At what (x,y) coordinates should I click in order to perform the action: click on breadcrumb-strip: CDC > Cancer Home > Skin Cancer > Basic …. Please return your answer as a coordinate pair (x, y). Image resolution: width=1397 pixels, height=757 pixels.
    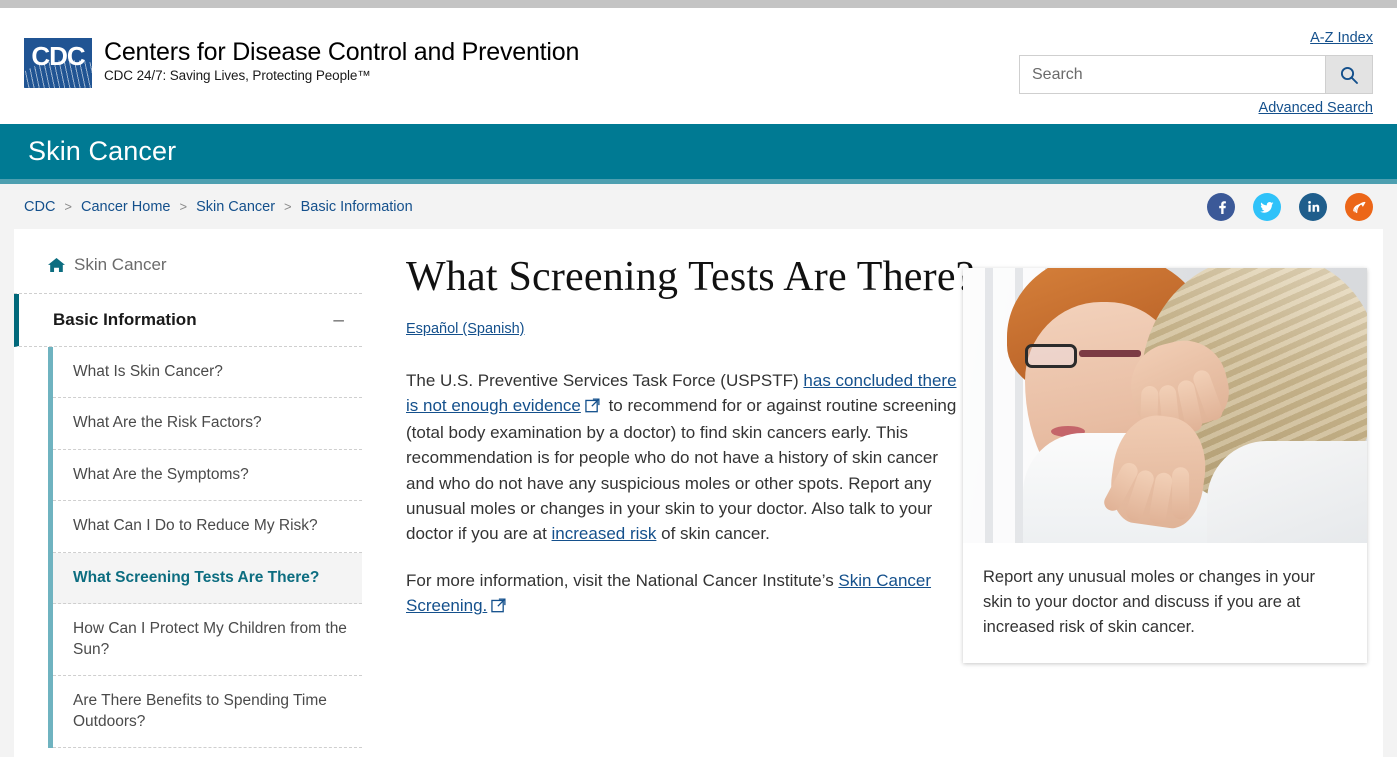
    Looking at the image, I should click on (698, 206).